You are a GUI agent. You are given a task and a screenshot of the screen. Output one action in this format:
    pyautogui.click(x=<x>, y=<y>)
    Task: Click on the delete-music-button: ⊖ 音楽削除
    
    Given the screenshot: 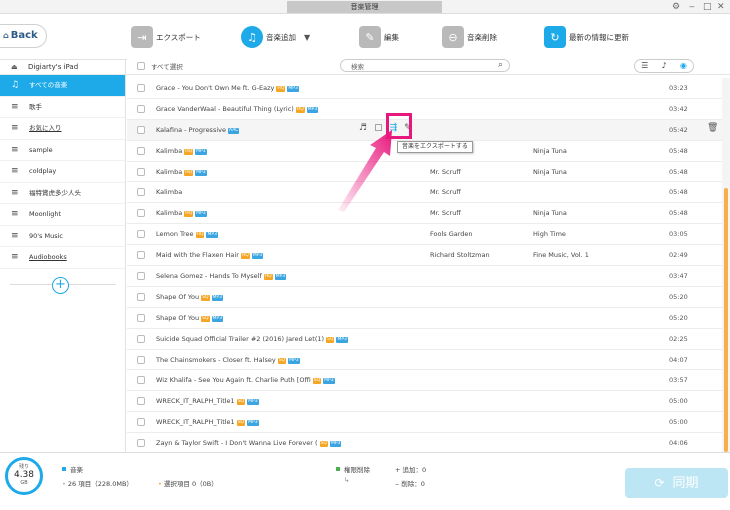 What is the action you would take?
    pyautogui.click(x=469, y=37)
    